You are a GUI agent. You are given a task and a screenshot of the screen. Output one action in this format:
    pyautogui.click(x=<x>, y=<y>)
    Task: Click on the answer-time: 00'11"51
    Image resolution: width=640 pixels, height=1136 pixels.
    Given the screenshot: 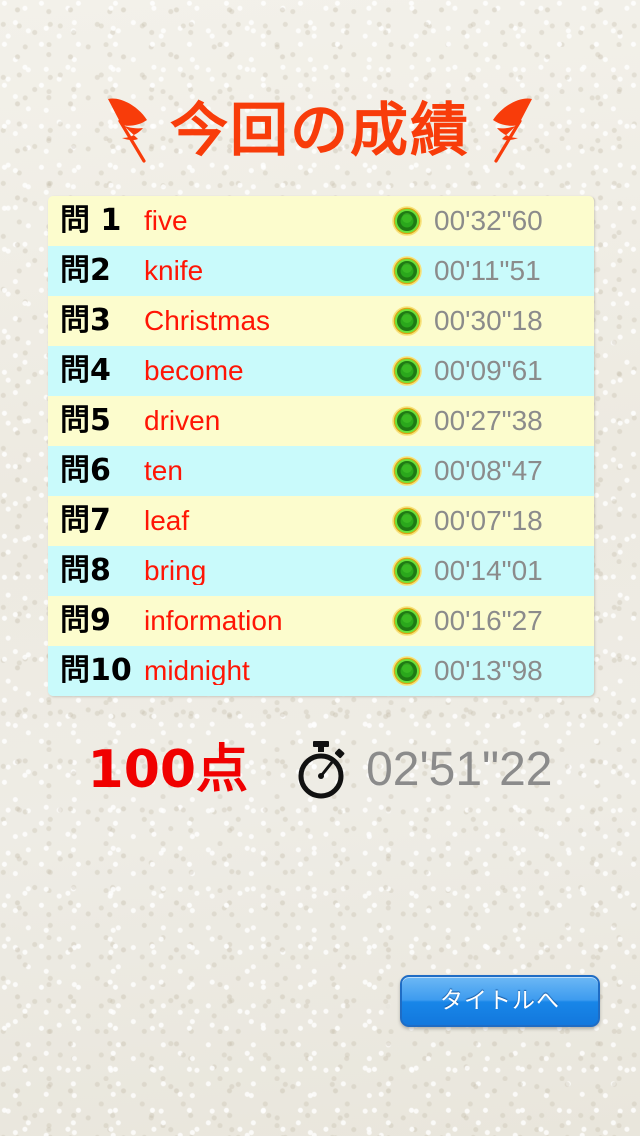 What is the action you would take?
    pyautogui.click(x=487, y=270)
    